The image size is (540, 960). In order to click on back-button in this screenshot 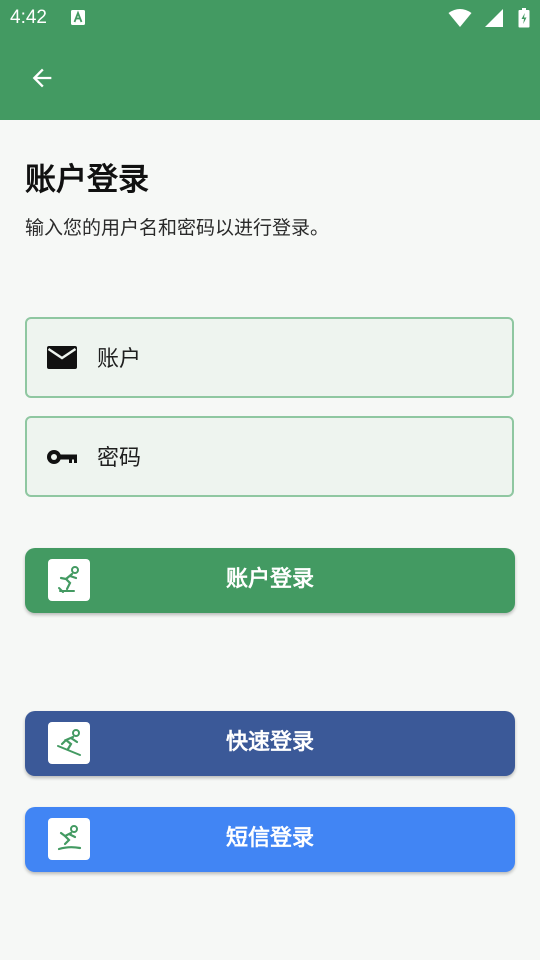, I will do `click(42, 78)`.